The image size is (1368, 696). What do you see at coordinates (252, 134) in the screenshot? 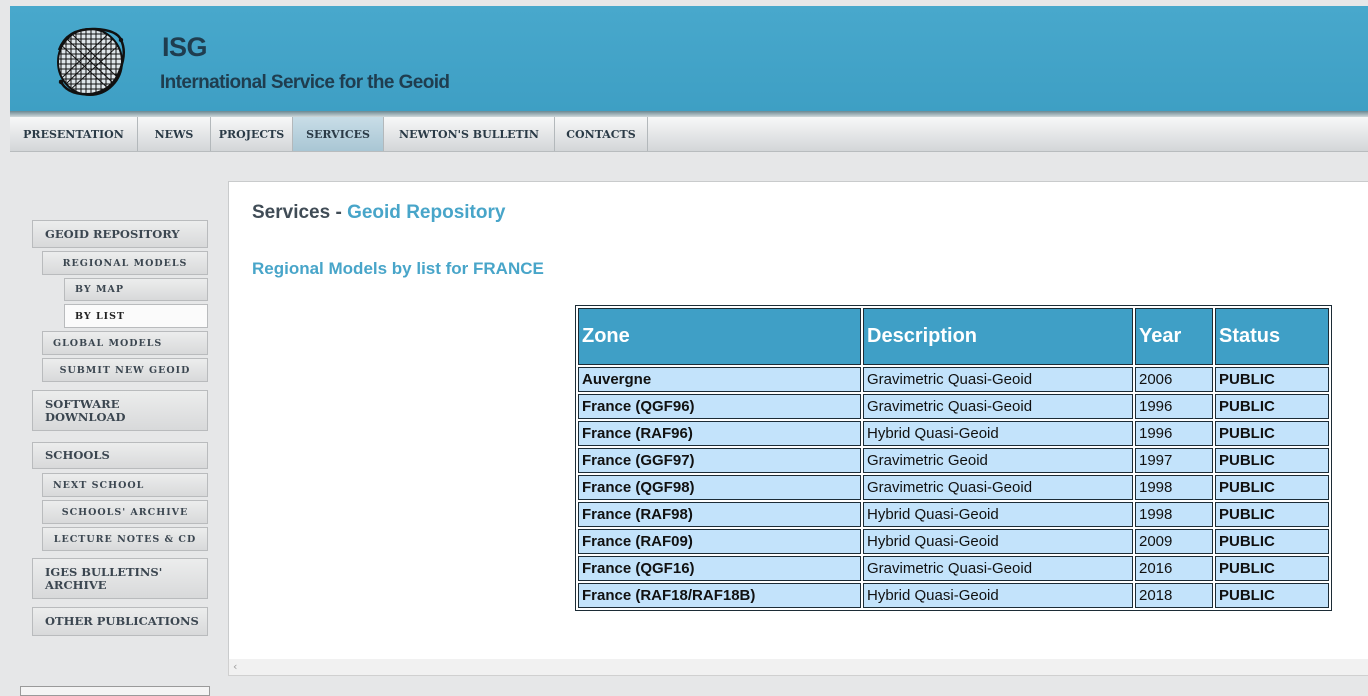
I see `tab-projects: PROJECTS` at bounding box center [252, 134].